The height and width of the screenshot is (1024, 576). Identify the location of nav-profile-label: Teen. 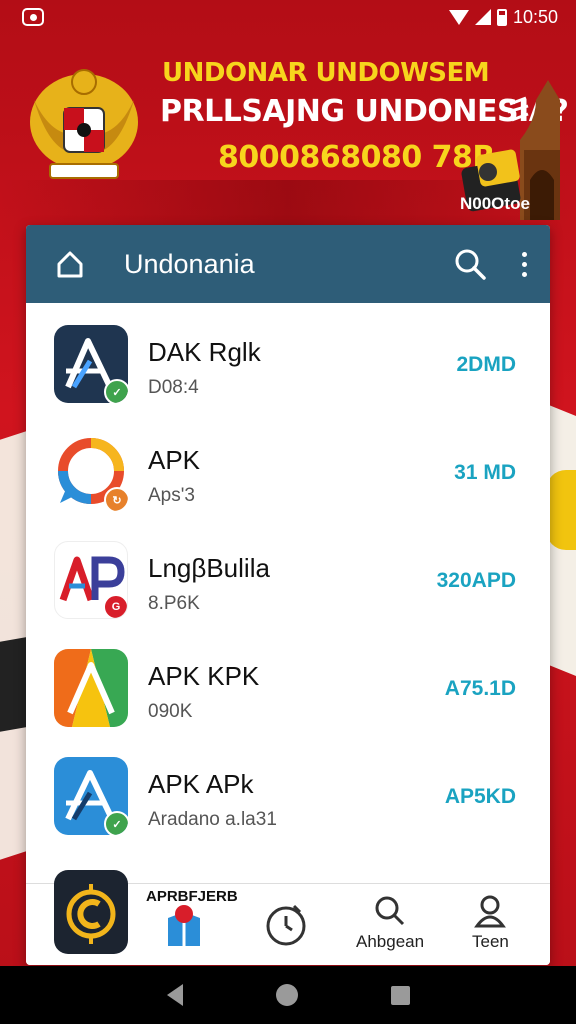
(490, 941).